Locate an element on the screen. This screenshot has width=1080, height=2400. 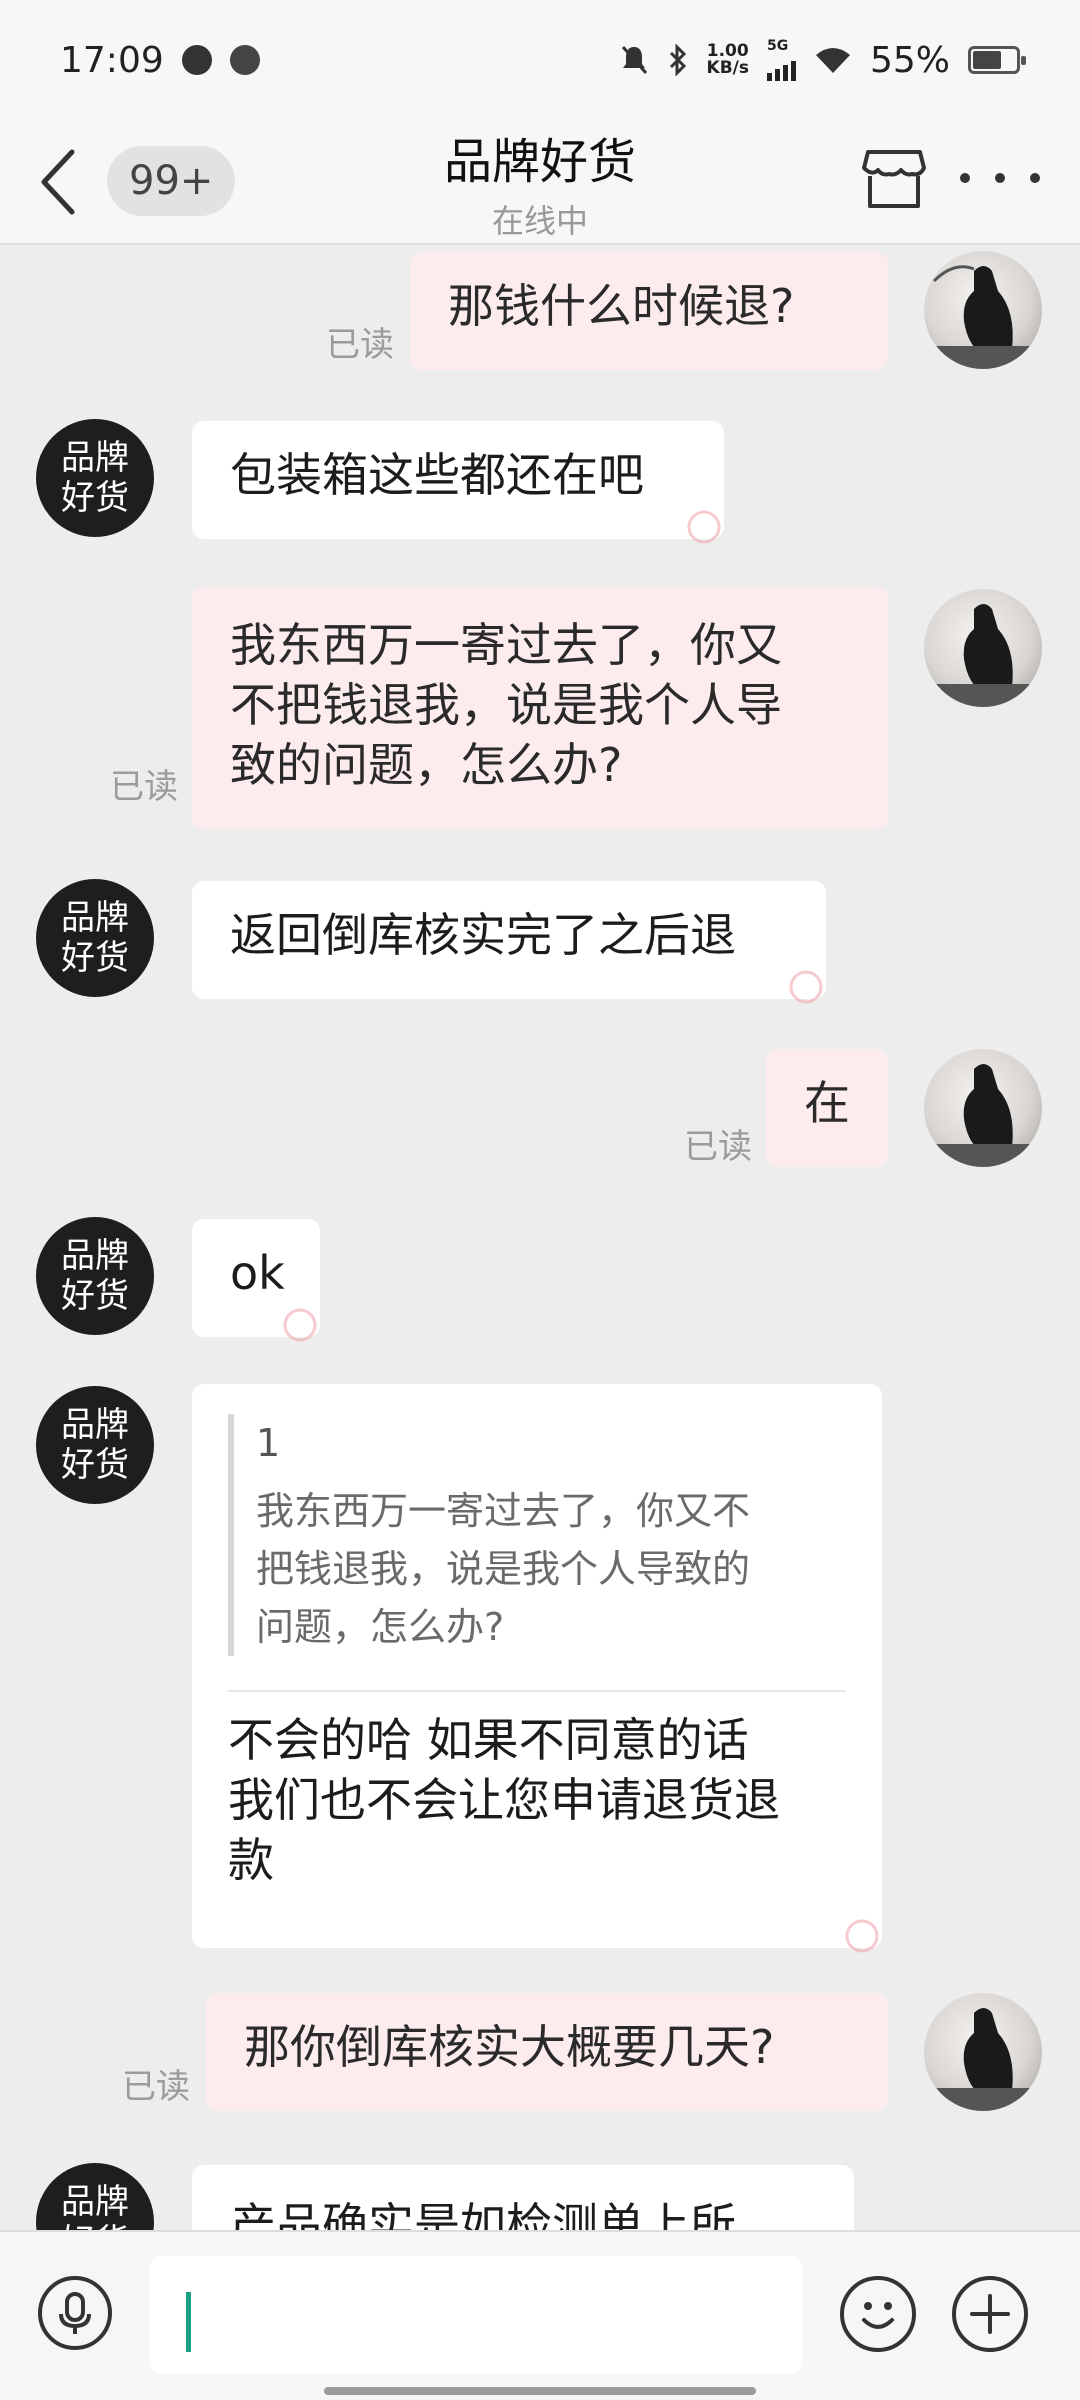
net-speed: 1.00 KB/s is located at coordinates (728, 60).